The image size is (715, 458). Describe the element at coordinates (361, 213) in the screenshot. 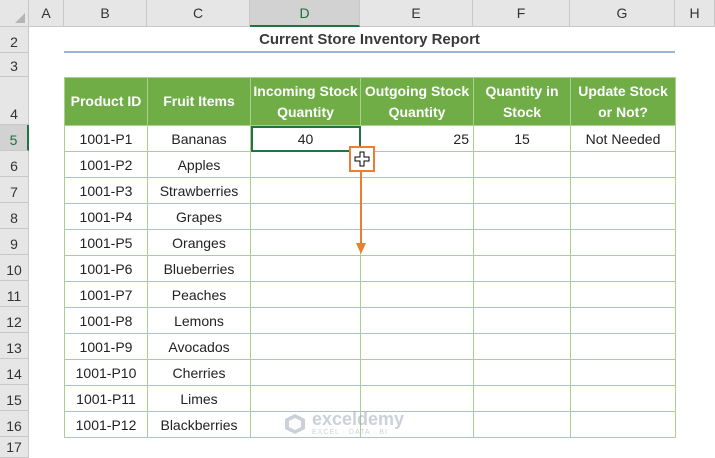

I see `drag-direction-arrow-icon` at that location.